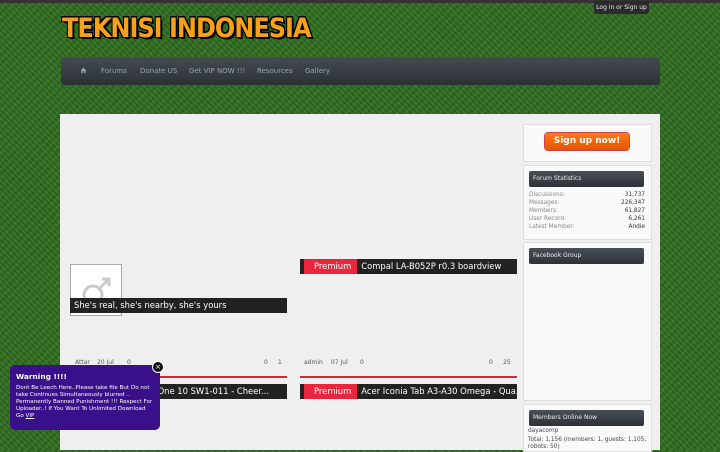  What do you see at coordinates (187, 28) in the screenshot?
I see `site-logo: TEKNISI INDONESIA` at bounding box center [187, 28].